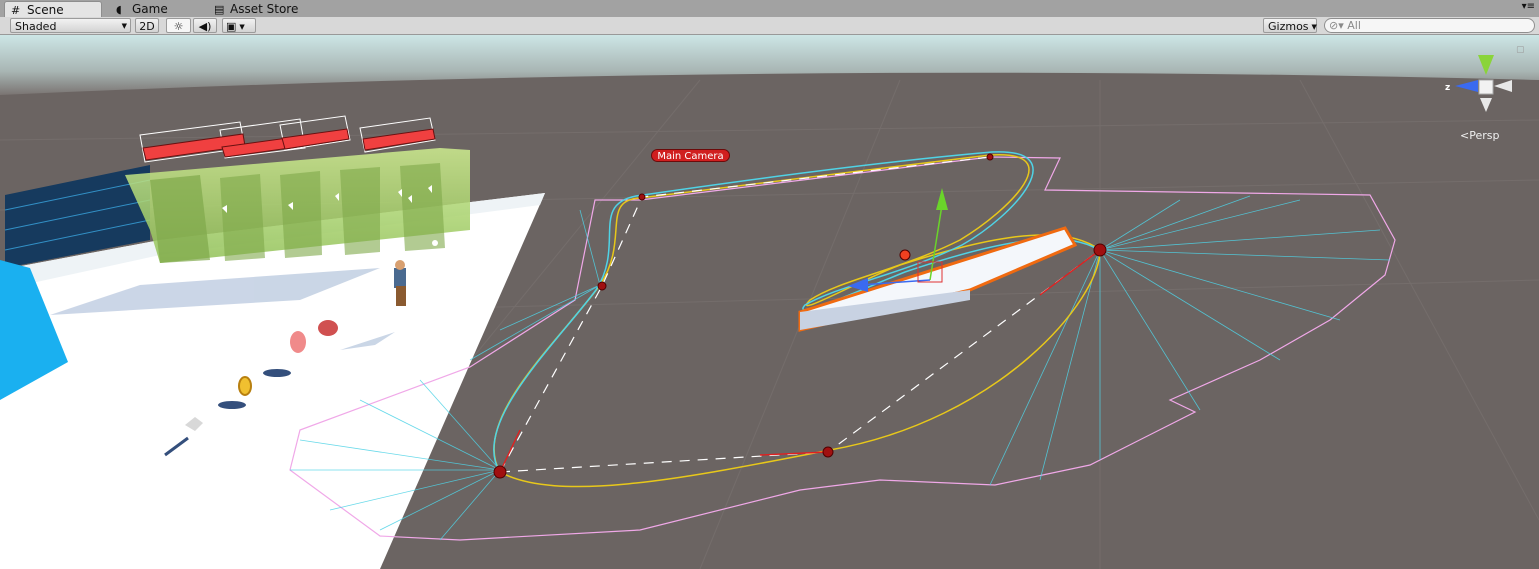 The width and height of the screenshot is (1539, 569). What do you see at coordinates (1465, 135) in the screenshot?
I see `perspective-icon: <` at bounding box center [1465, 135].